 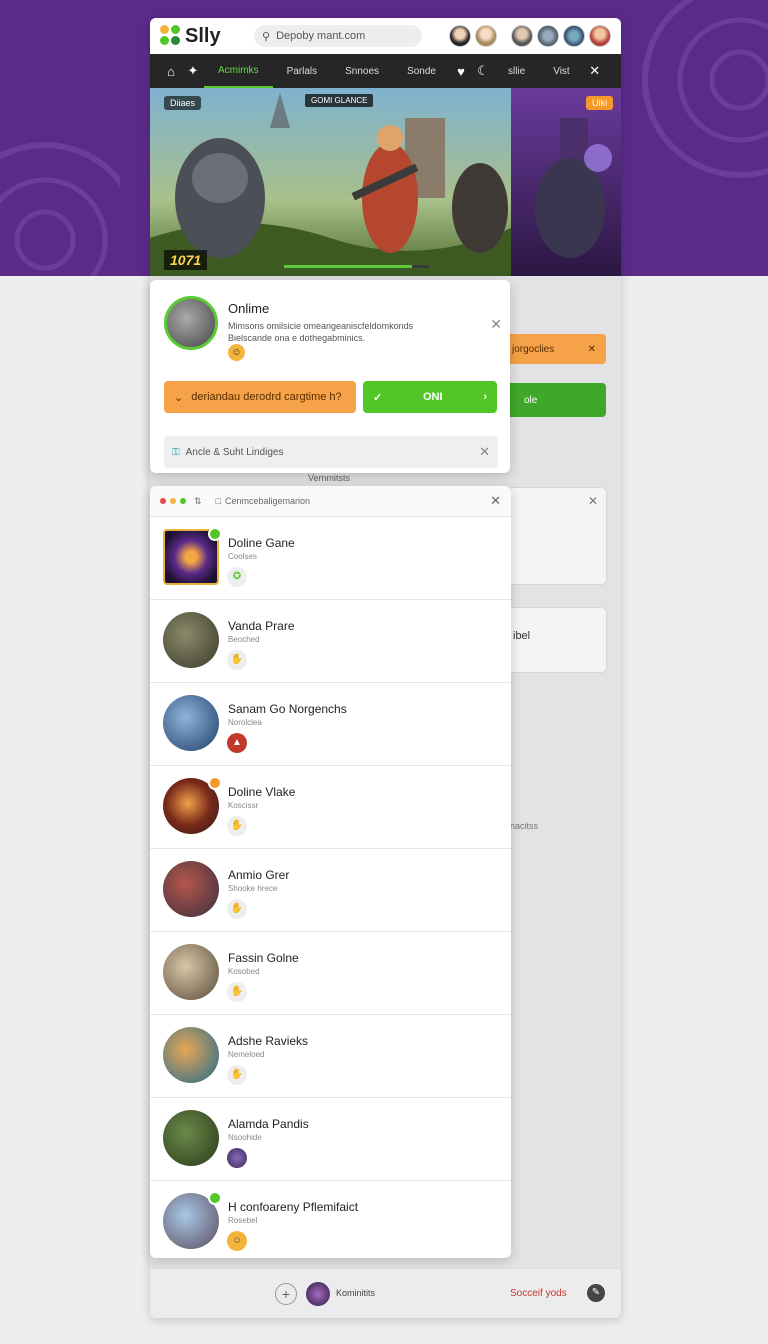 I want to click on item-sub: Beoched, so click(x=244, y=639).